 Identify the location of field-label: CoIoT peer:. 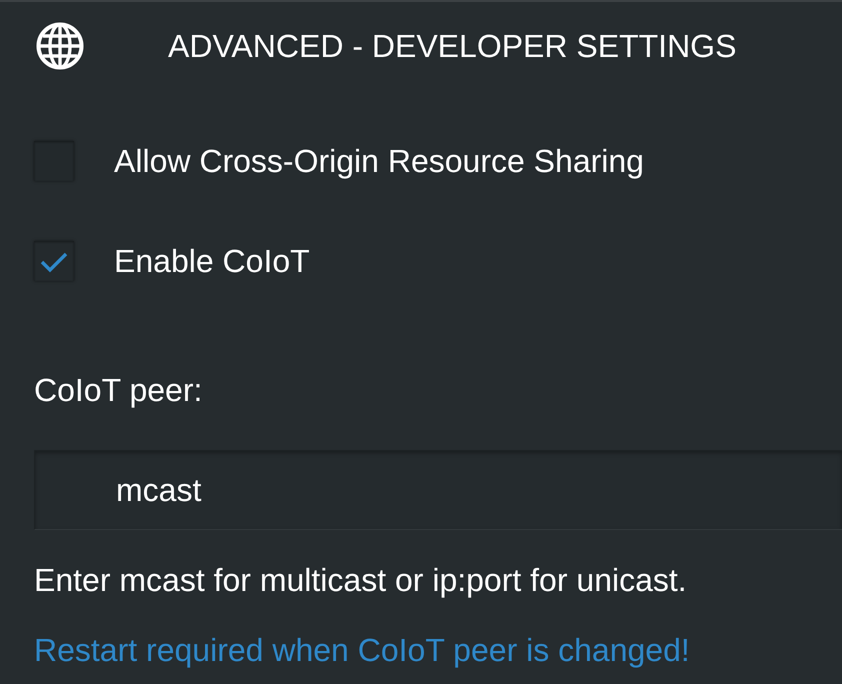
(118, 390).